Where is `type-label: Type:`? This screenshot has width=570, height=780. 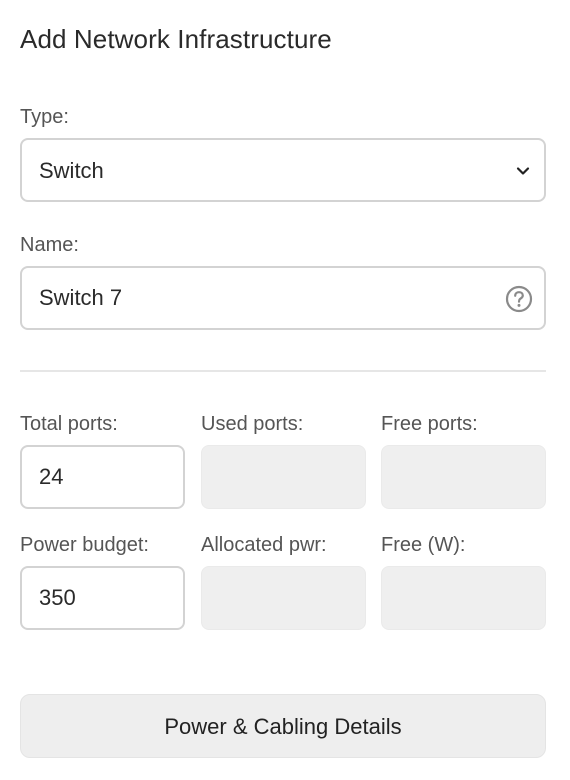 type-label: Type: is located at coordinates (44, 117).